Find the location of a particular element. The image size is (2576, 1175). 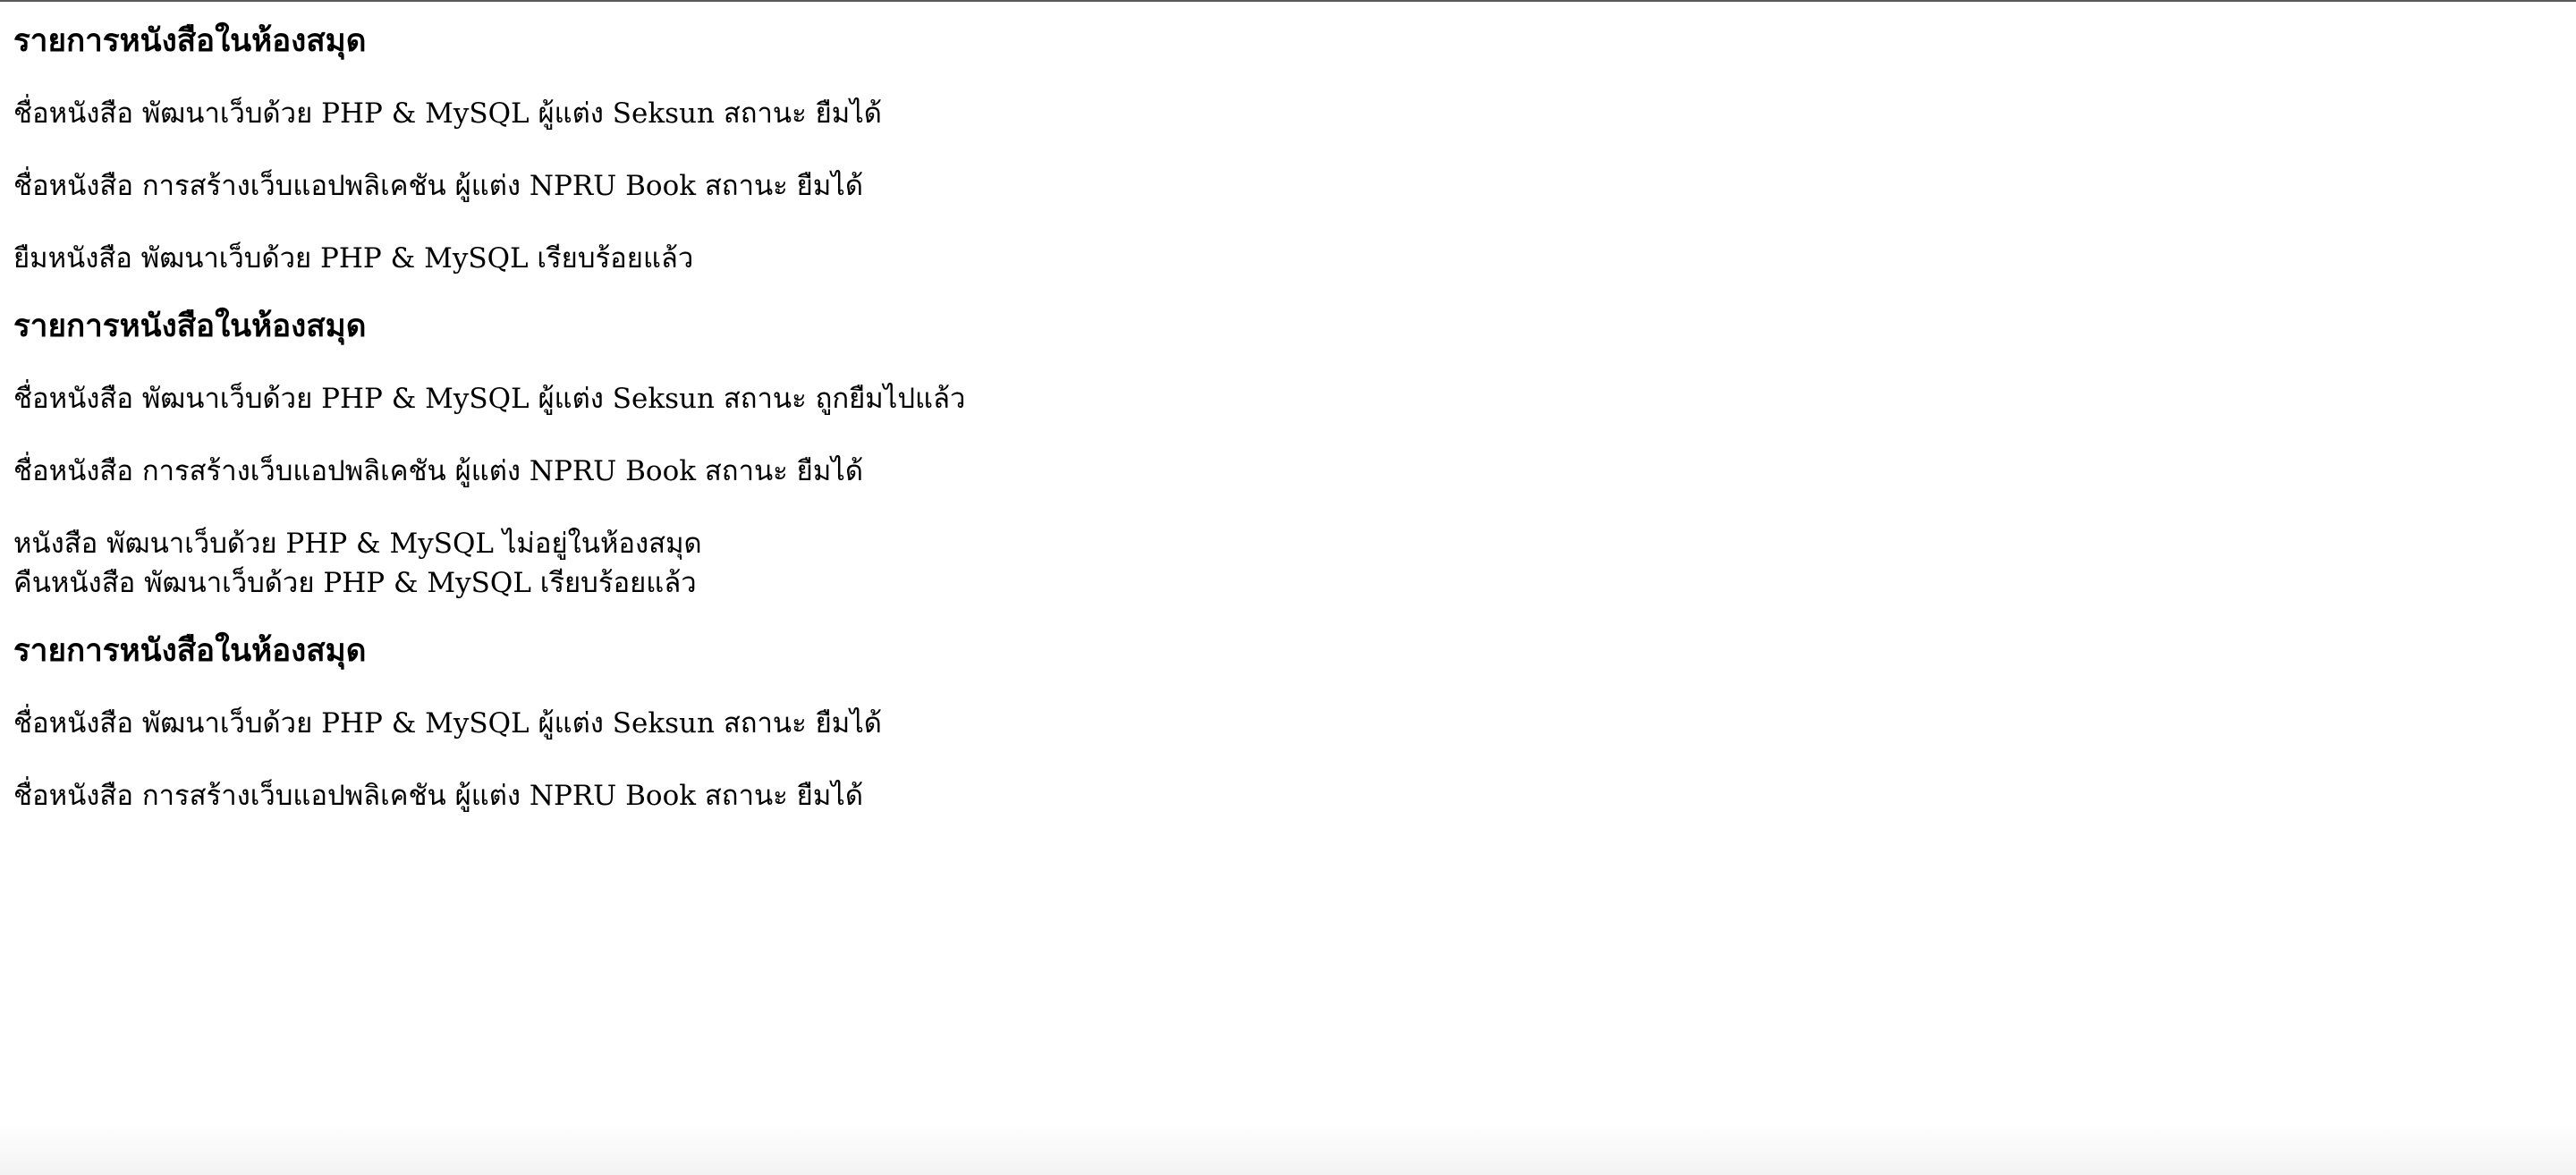

window-top-border is located at coordinates (1288, 1).